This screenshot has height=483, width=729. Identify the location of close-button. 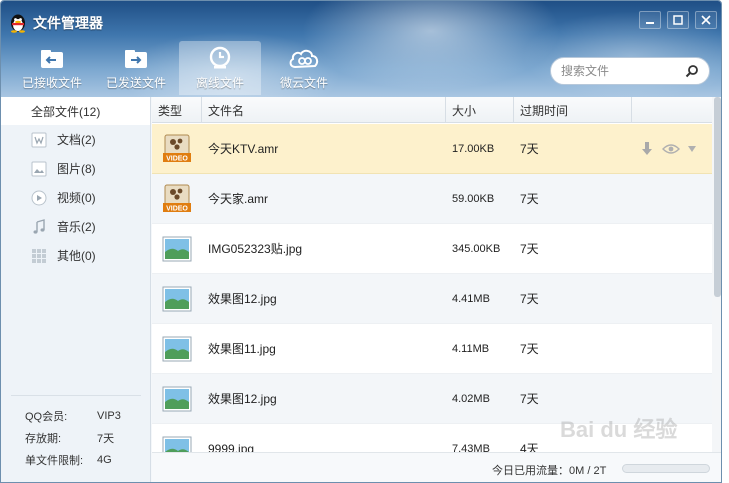
(706, 20).